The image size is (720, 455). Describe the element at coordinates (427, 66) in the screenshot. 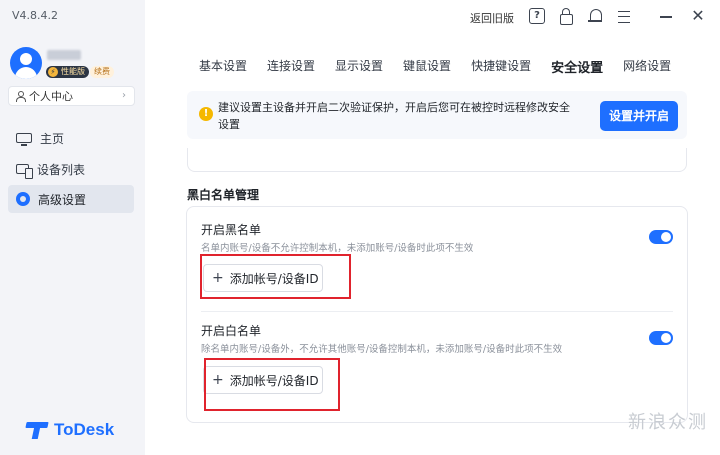

I see `tab-keyboard-mouse: 键鼠设置` at that location.